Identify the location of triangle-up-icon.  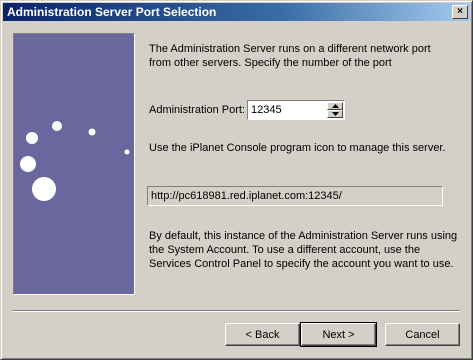
(335, 106).